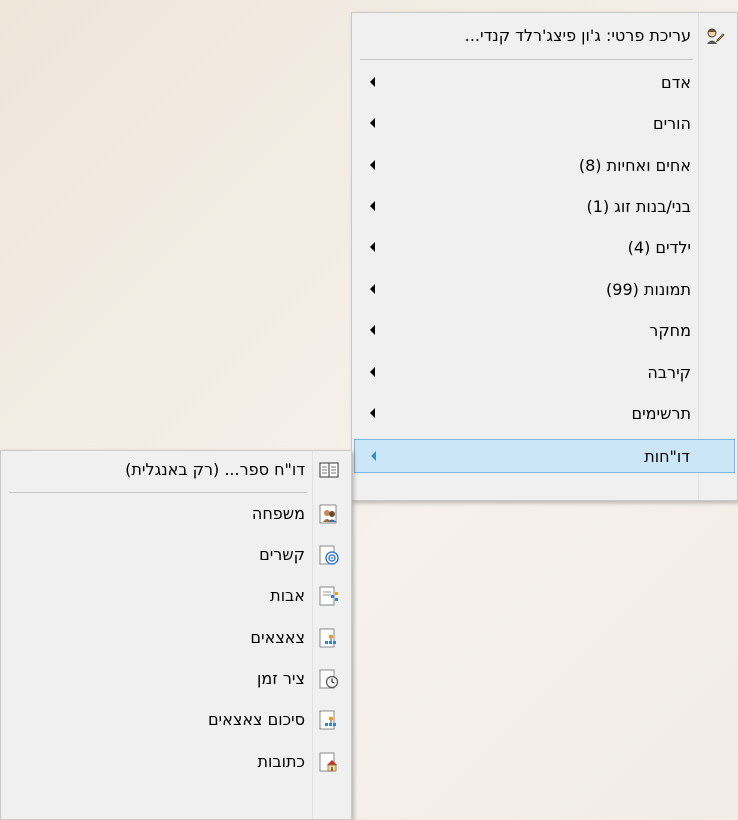 This screenshot has width=738, height=820. I want to click on descendants-report-icon, so click(327, 638).